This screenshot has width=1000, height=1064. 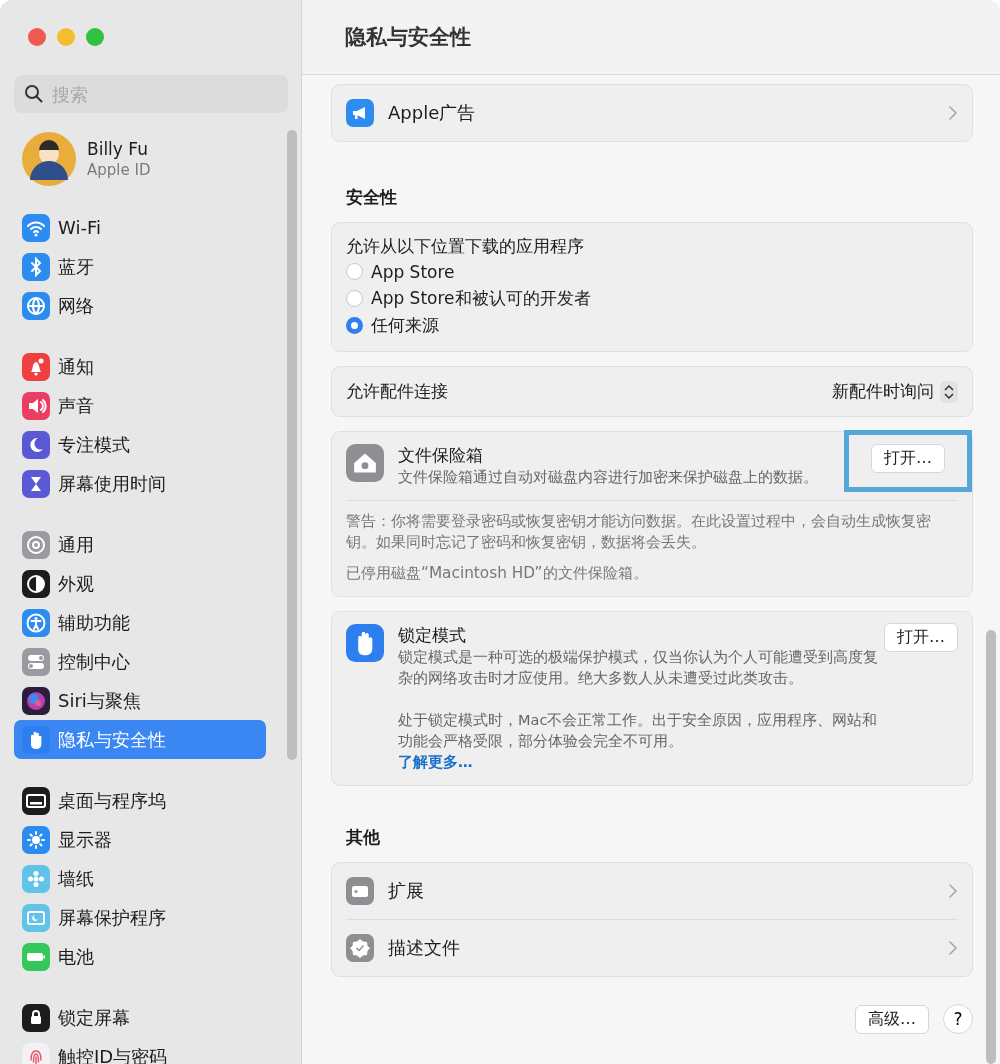 What do you see at coordinates (36, 1017) in the screenshot?
I see `padlock-icon` at bounding box center [36, 1017].